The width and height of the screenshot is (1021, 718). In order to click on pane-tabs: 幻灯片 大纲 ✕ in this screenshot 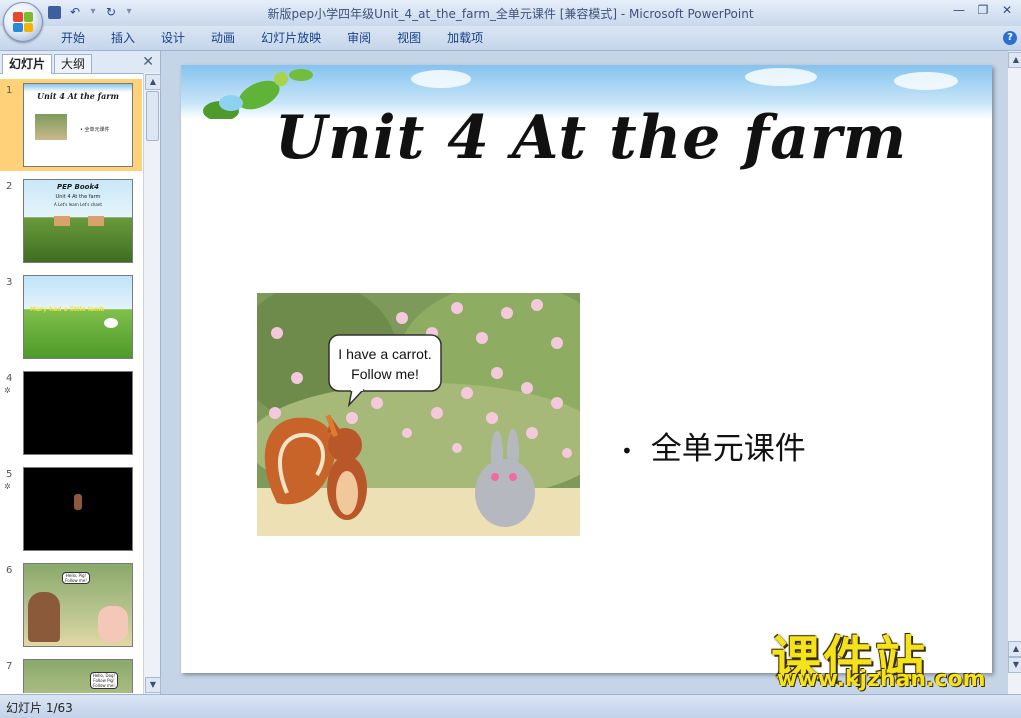, I will do `click(80, 62)`.